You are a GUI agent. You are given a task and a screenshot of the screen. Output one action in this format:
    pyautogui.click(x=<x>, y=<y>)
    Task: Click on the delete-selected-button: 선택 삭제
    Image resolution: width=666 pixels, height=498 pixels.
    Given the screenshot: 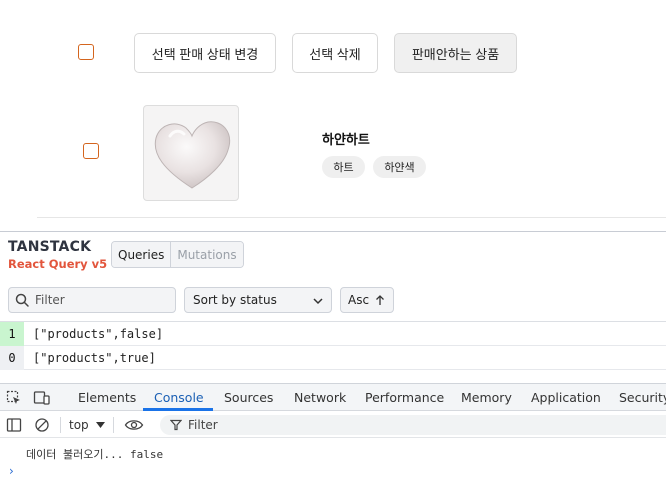 What is the action you would take?
    pyautogui.click(x=335, y=53)
    